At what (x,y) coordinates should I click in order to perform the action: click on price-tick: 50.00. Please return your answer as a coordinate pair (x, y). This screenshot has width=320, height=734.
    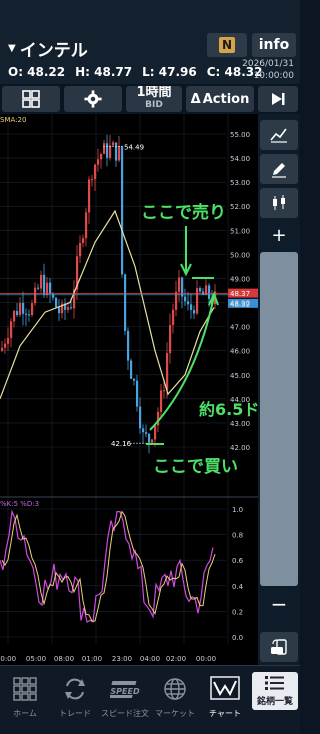
    Looking at the image, I should click on (240, 255).